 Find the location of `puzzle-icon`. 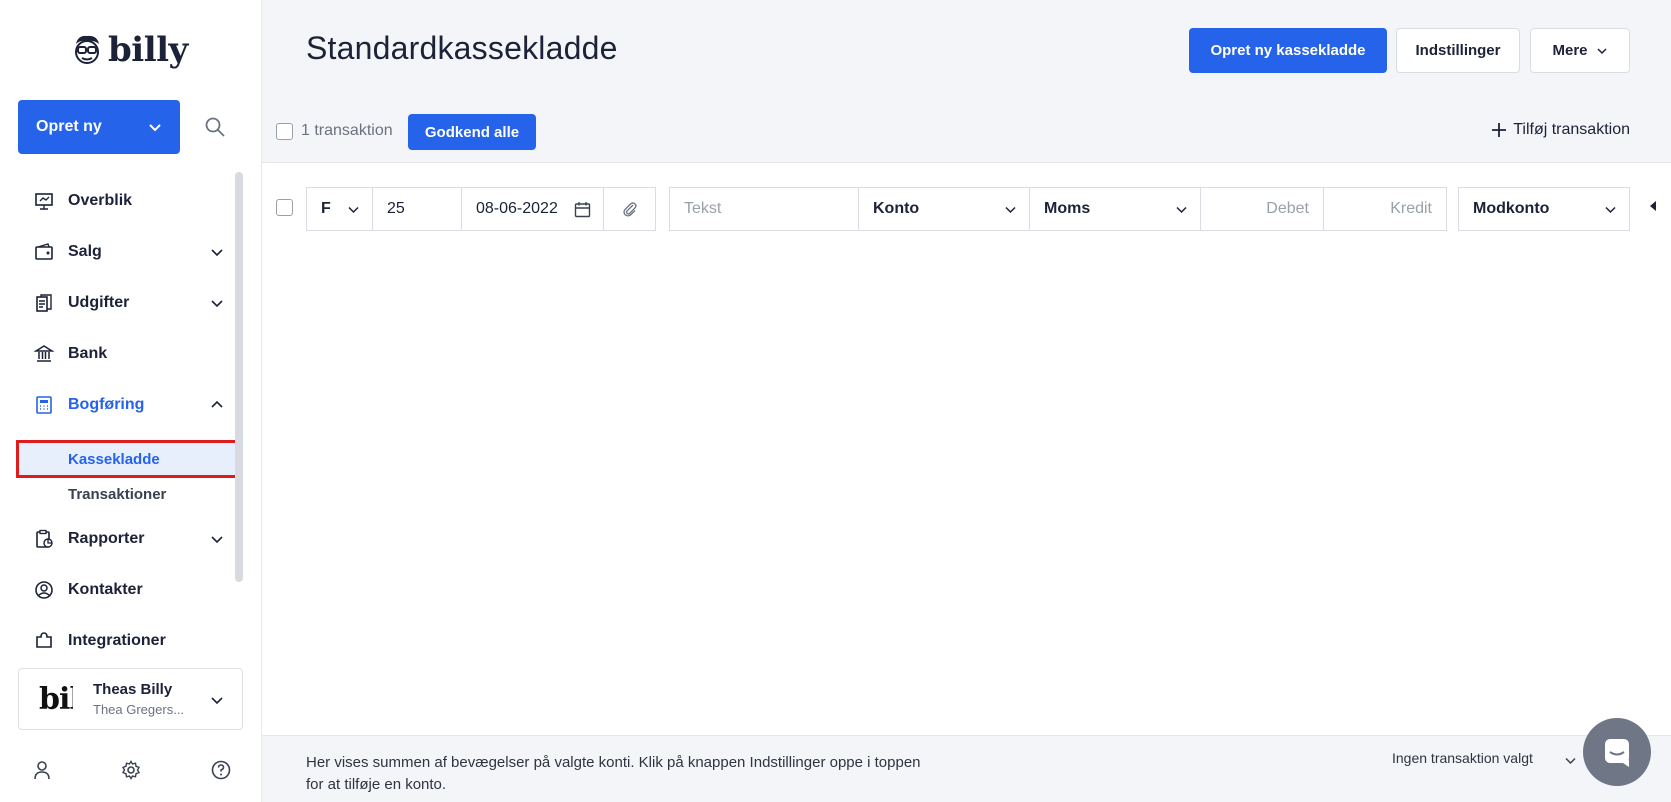

puzzle-icon is located at coordinates (44, 640).